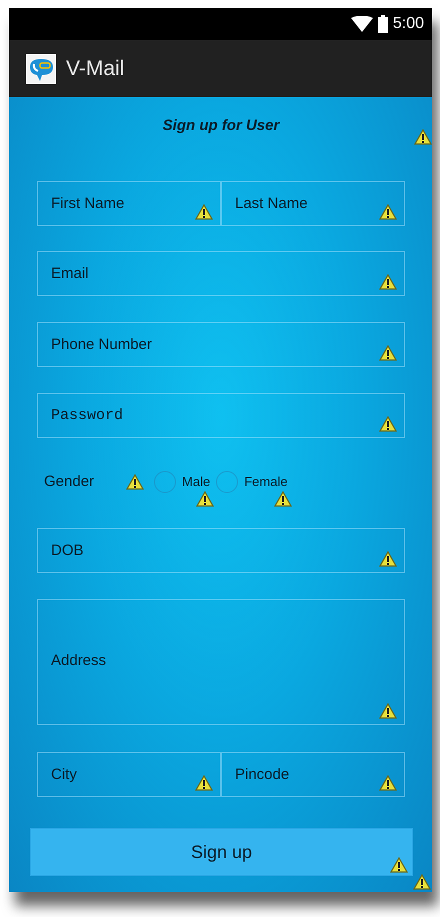  I want to click on form-title: Sign up for User, so click(221, 126).